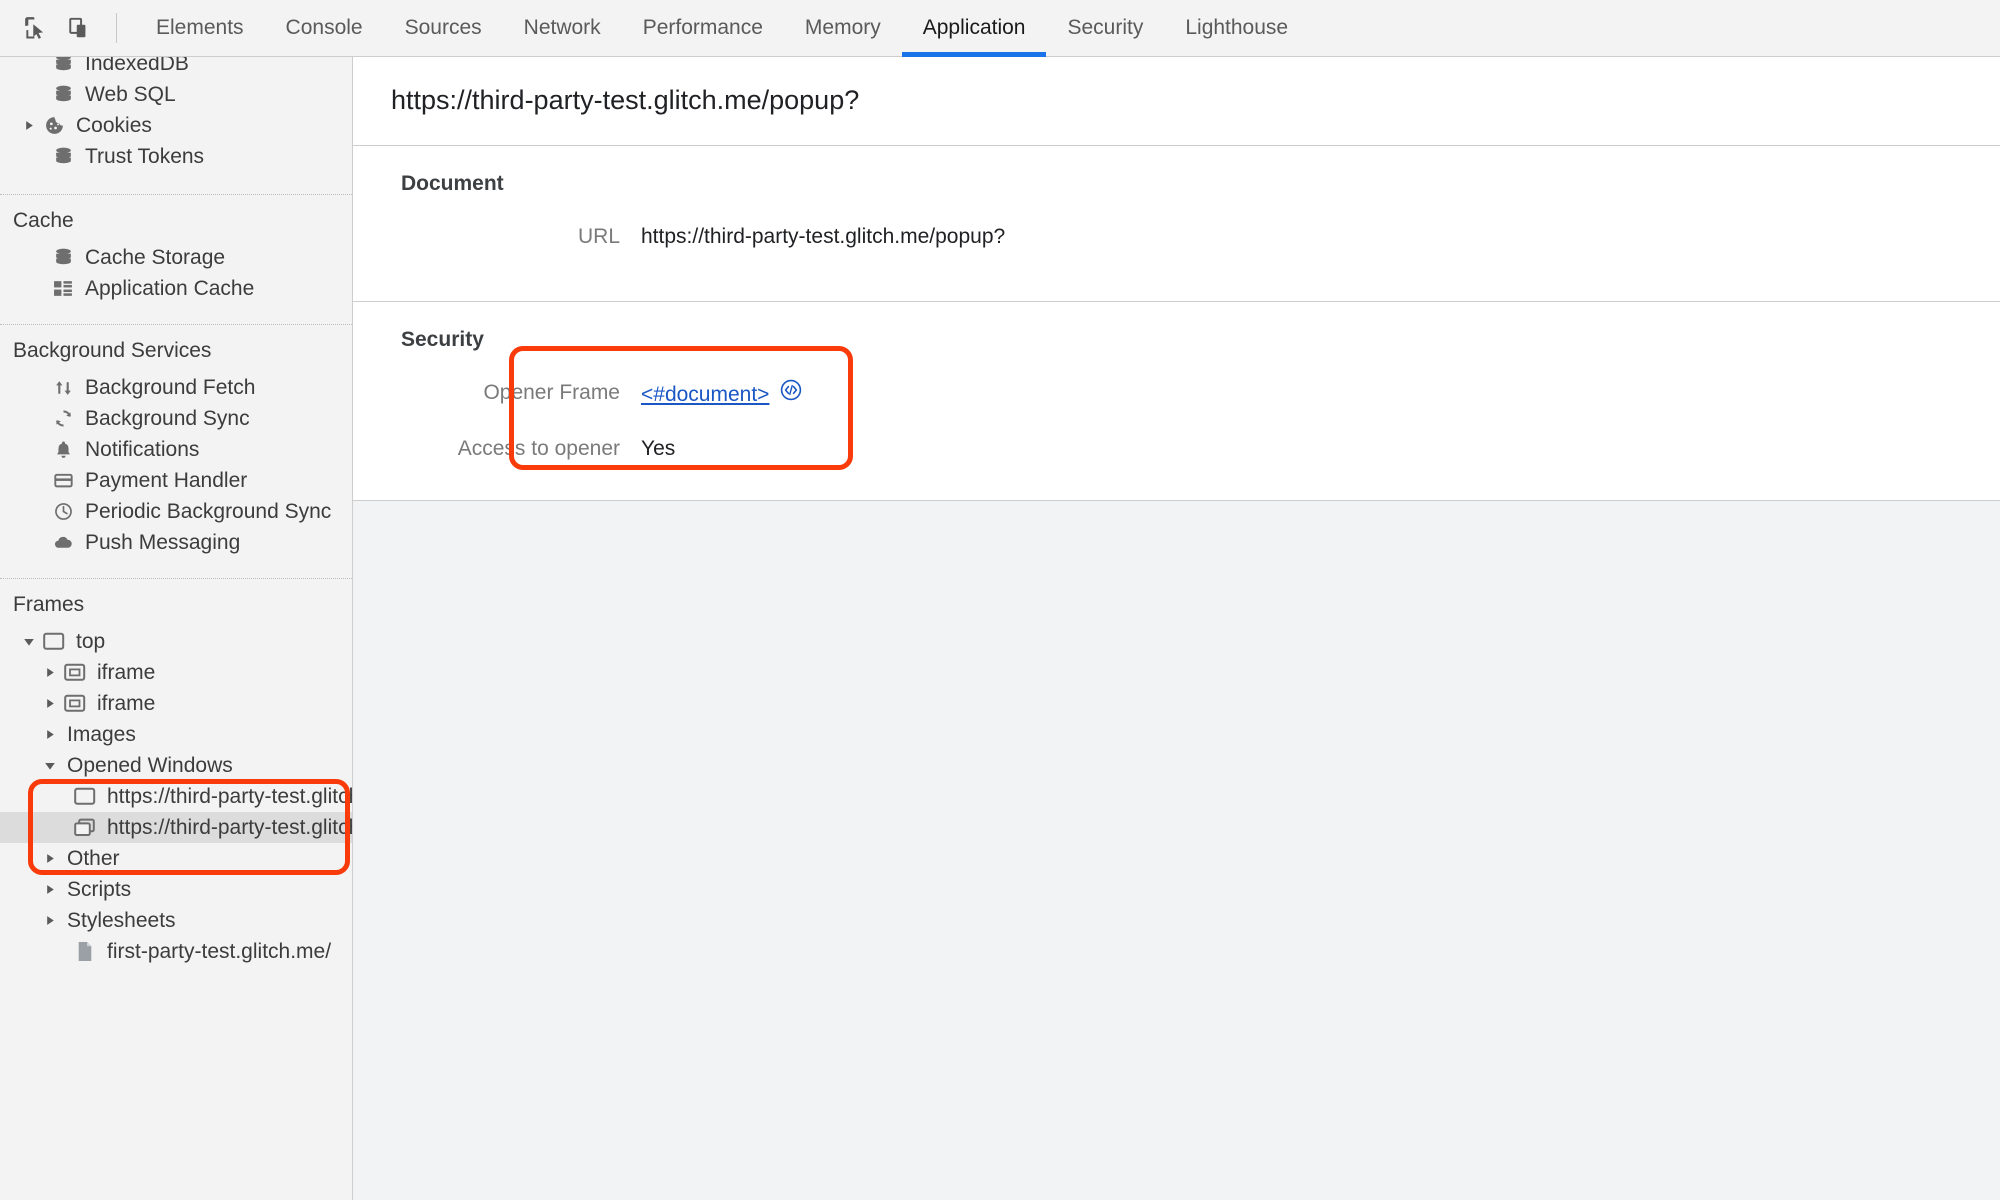 This screenshot has height=1200, width=2000. I want to click on cookie-icon, so click(54, 126).